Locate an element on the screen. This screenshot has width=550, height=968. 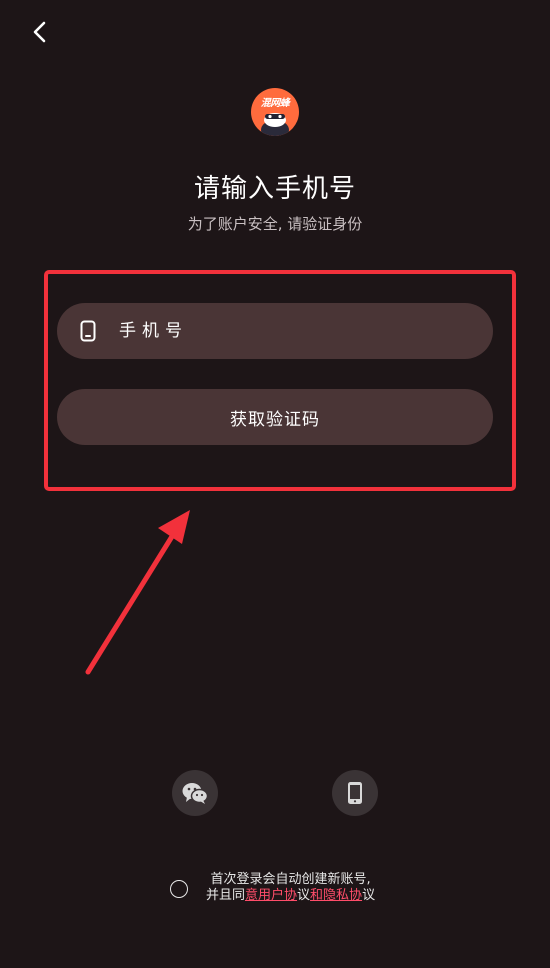
phone-outline-icon is located at coordinates (88, 331).